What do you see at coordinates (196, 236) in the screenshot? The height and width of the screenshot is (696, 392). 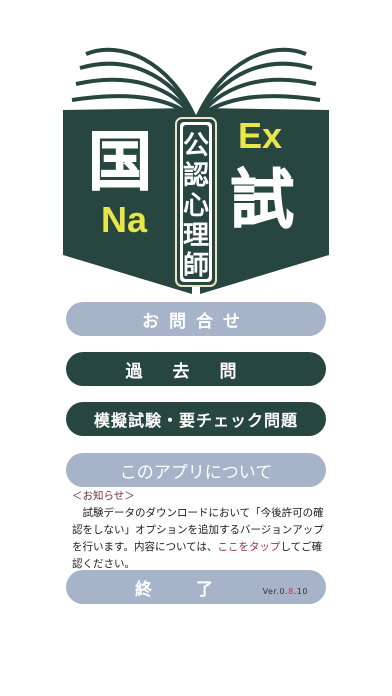 I see `spine-char: 理` at bounding box center [196, 236].